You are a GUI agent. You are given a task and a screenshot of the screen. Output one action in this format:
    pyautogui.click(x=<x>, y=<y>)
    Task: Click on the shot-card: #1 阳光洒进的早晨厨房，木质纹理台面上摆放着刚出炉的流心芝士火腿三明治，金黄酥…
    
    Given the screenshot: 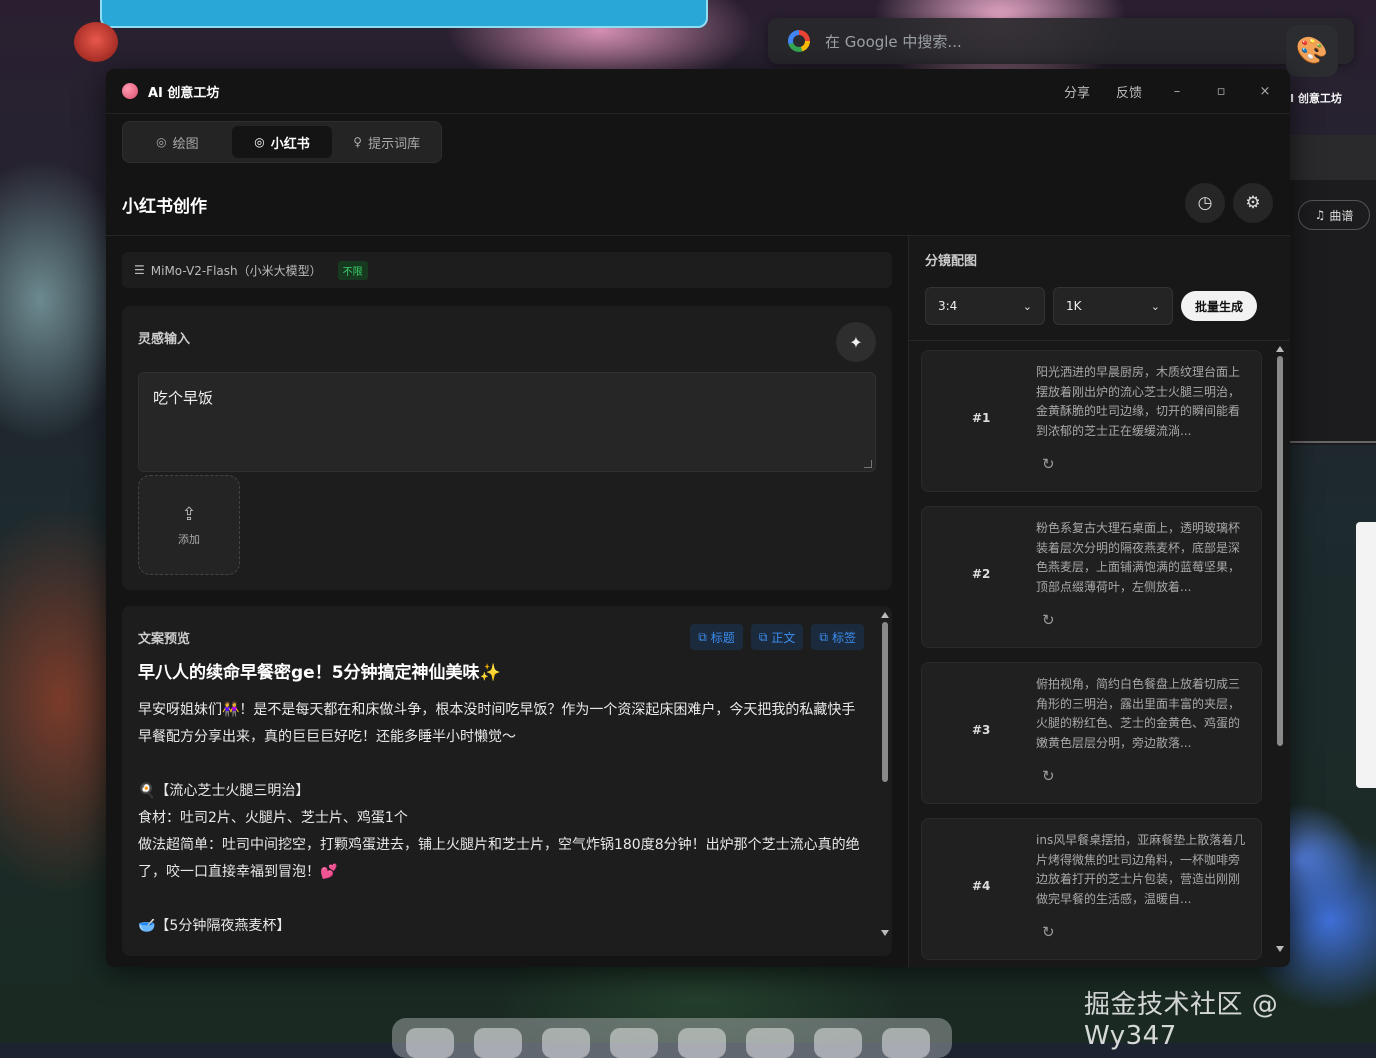 What is the action you would take?
    pyautogui.click(x=1091, y=421)
    